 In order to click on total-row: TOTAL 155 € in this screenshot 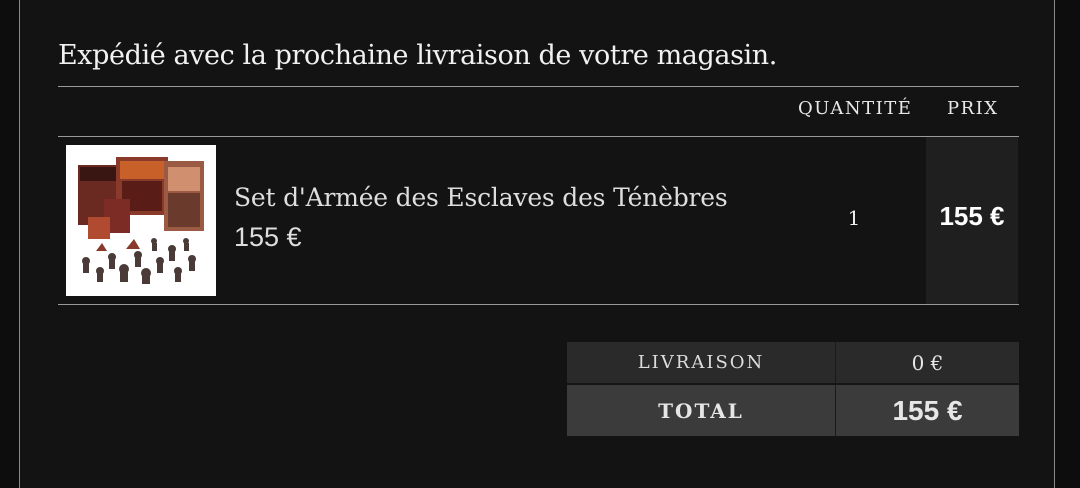, I will do `click(793, 409)`.